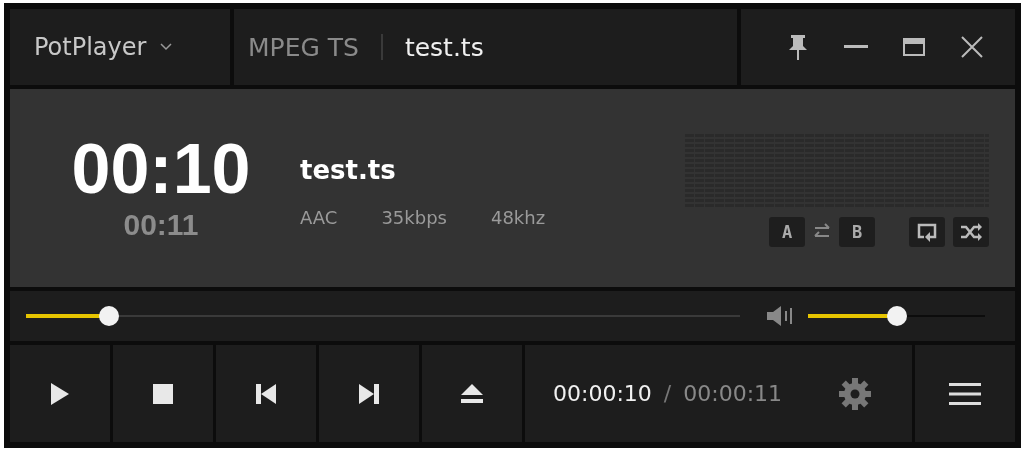 The image size is (1025, 452). What do you see at coordinates (319, 217) in the screenshot?
I see `codec-label: AAC` at bounding box center [319, 217].